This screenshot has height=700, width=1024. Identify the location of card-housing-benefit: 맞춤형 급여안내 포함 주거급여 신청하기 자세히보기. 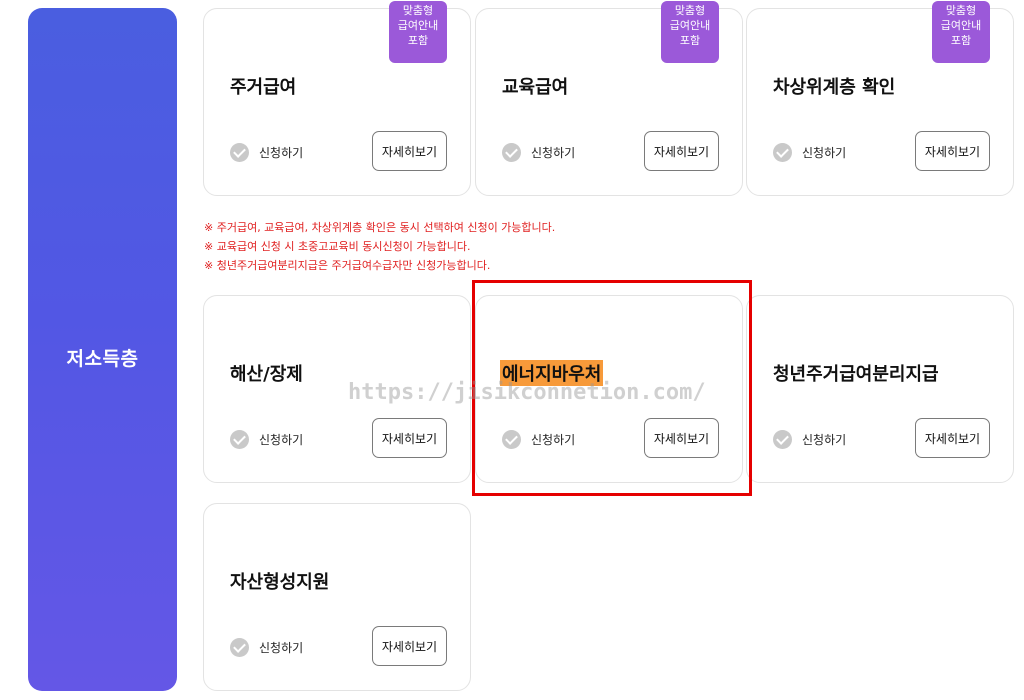
(337, 98).